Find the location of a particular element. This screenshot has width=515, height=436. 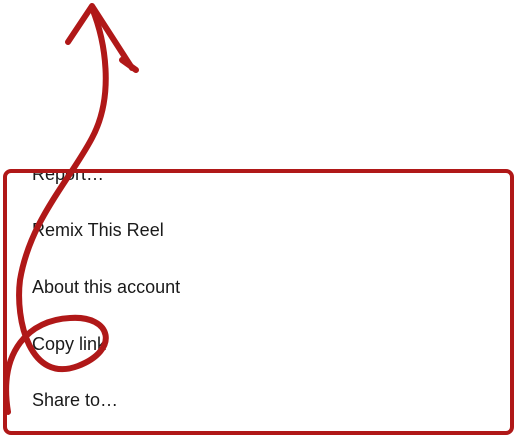

menu-item-about-account: About this account is located at coordinates (106, 287).